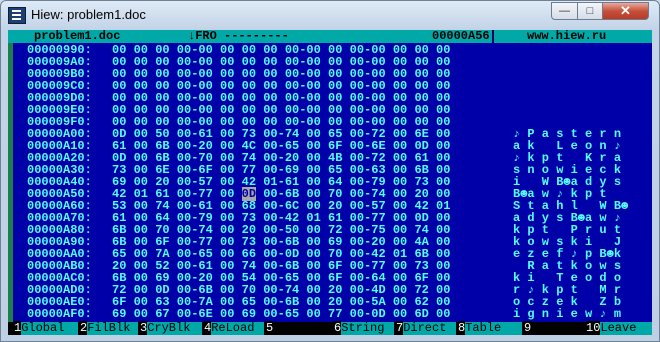  What do you see at coordinates (84, 328) in the screenshot?
I see `fkey-number: 2` at bounding box center [84, 328].